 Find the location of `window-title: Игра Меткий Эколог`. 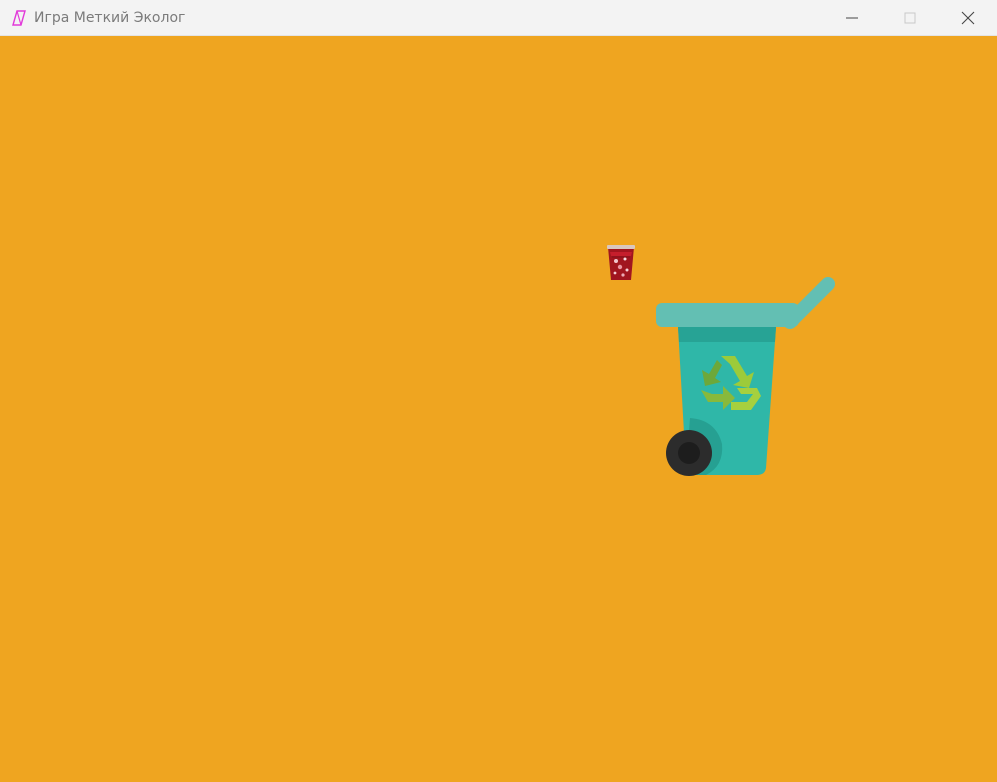

window-title: Игра Меткий Эколог is located at coordinates (110, 17).